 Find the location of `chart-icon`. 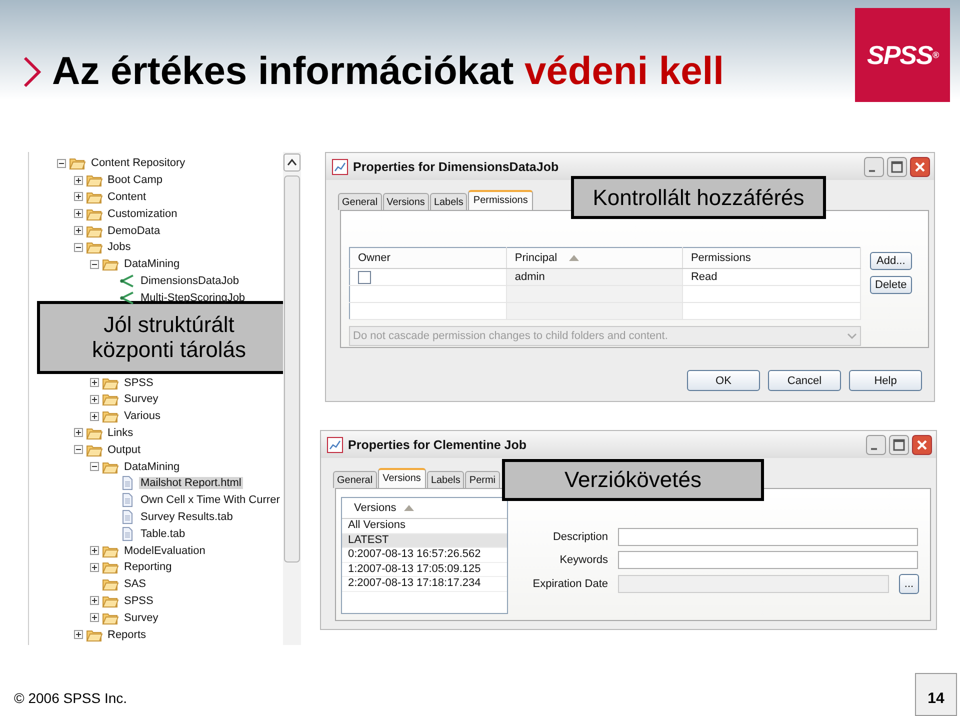

chart-icon is located at coordinates (335, 444).